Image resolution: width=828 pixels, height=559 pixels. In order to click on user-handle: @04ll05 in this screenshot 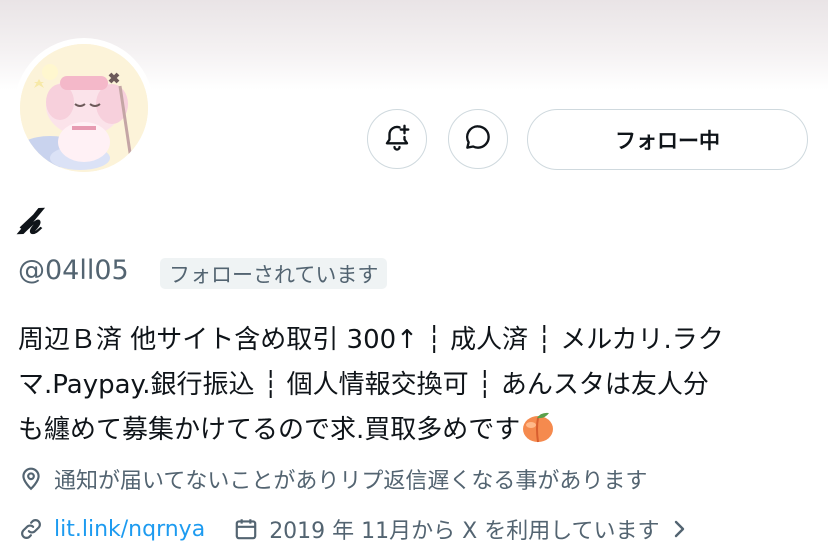, I will do `click(73, 270)`.